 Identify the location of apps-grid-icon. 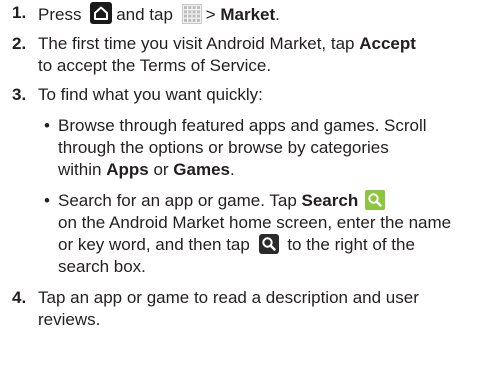
(191, 14).